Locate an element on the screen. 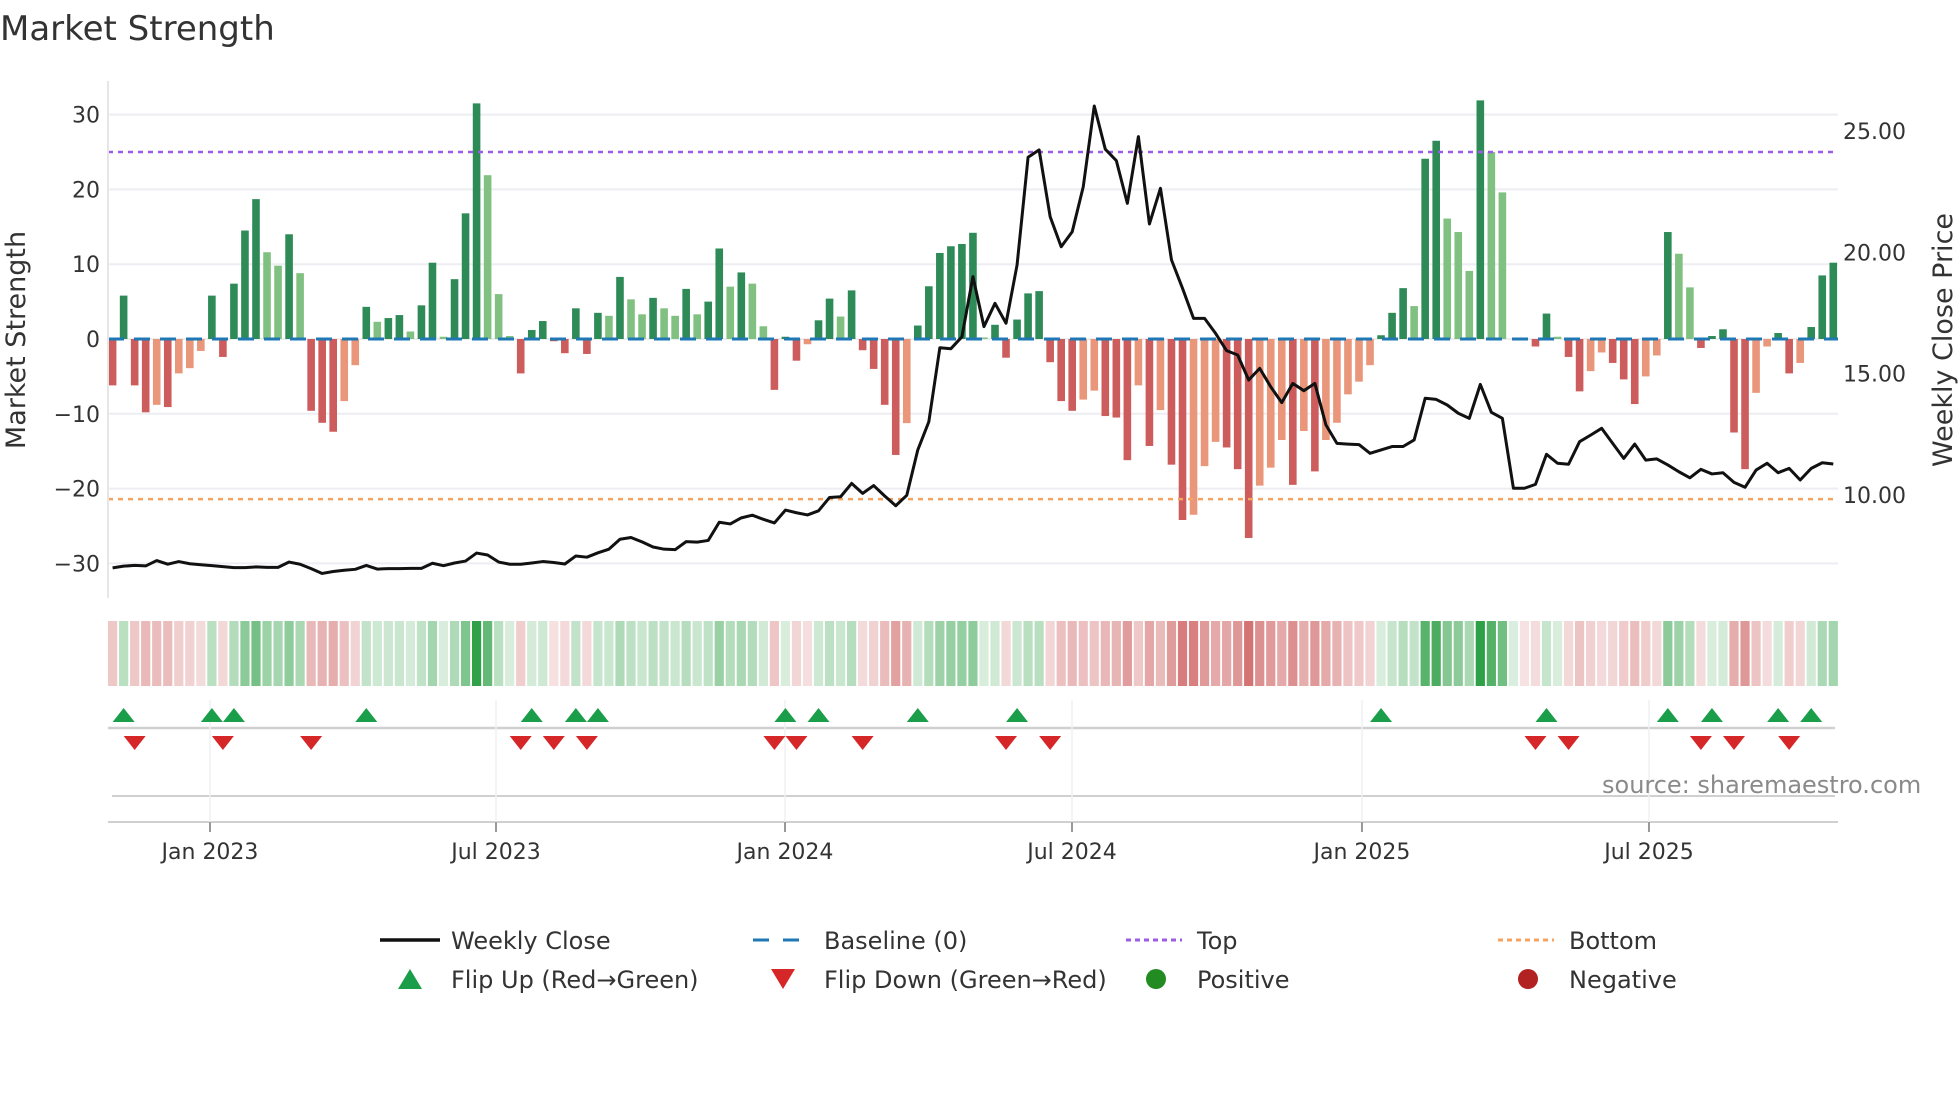 The width and height of the screenshot is (1960, 1102). legend-negative-icon is located at coordinates (1528, 979).